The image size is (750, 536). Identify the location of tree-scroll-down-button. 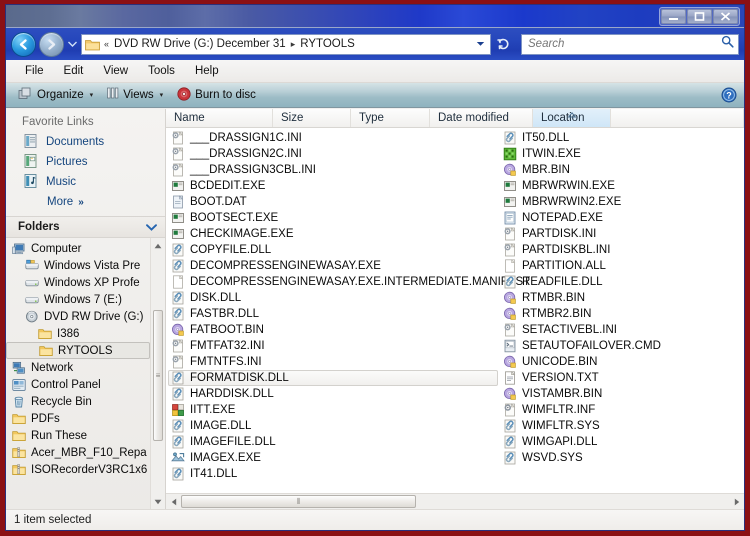
(158, 501).